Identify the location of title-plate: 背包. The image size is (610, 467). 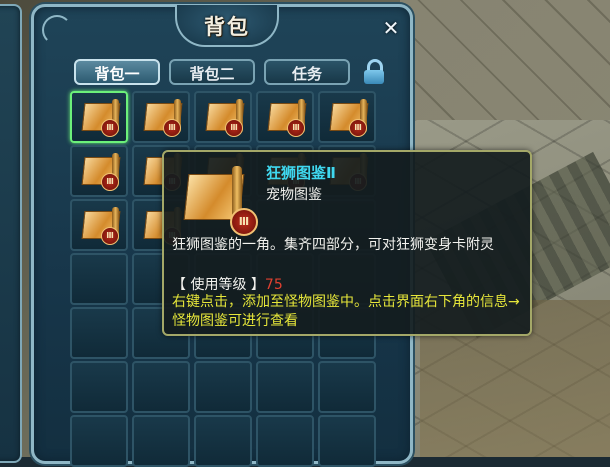
(227, 26).